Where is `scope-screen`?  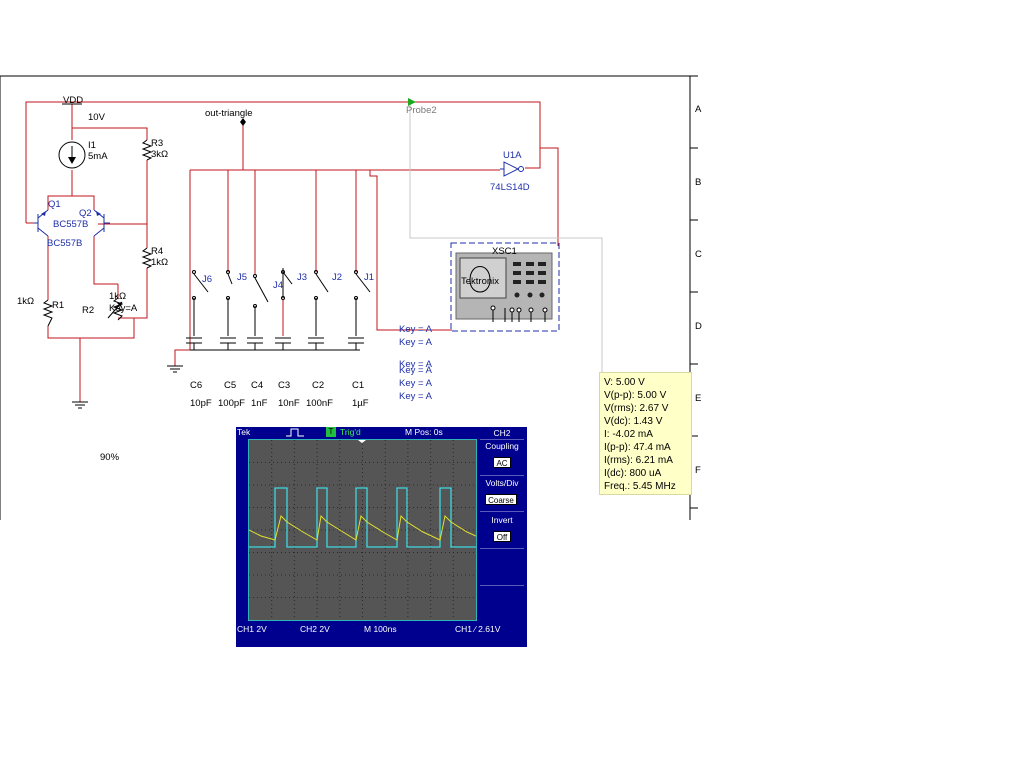 scope-screen is located at coordinates (362, 530).